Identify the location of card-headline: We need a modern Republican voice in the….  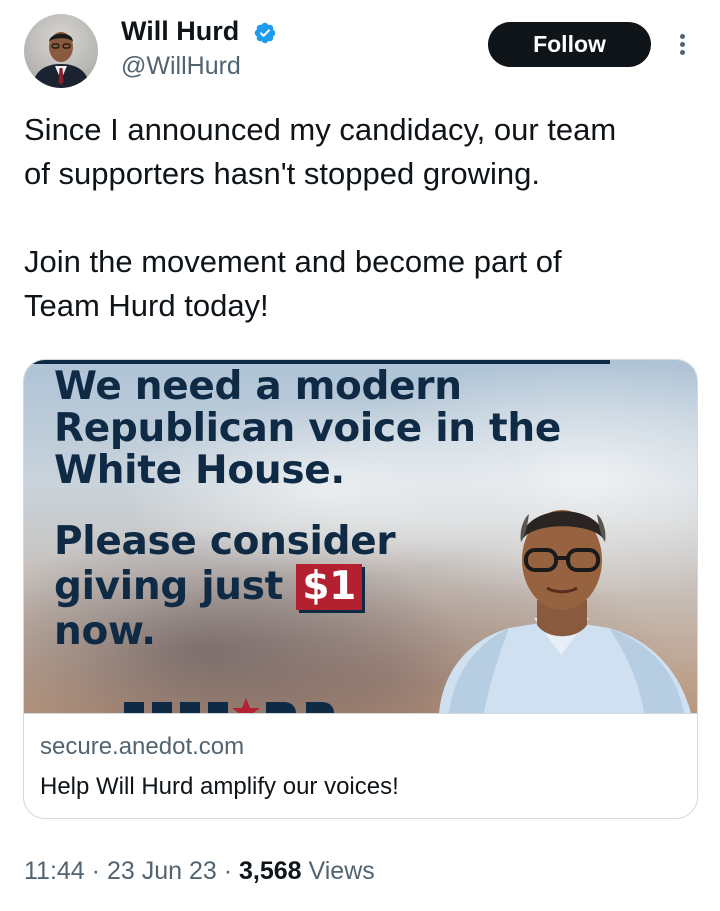
(307, 429).